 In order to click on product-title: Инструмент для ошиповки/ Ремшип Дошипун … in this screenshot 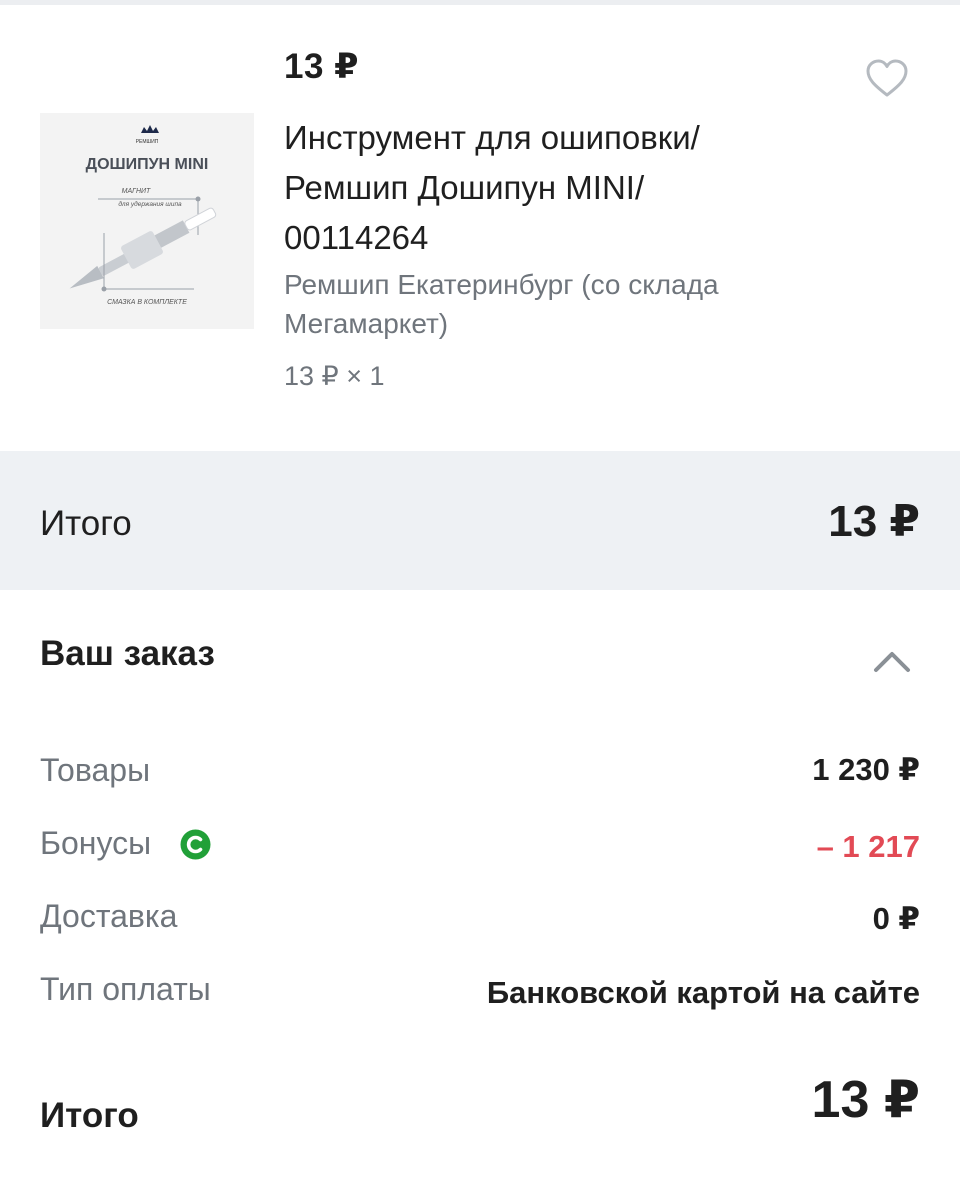, I will do `click(564, 188)`.